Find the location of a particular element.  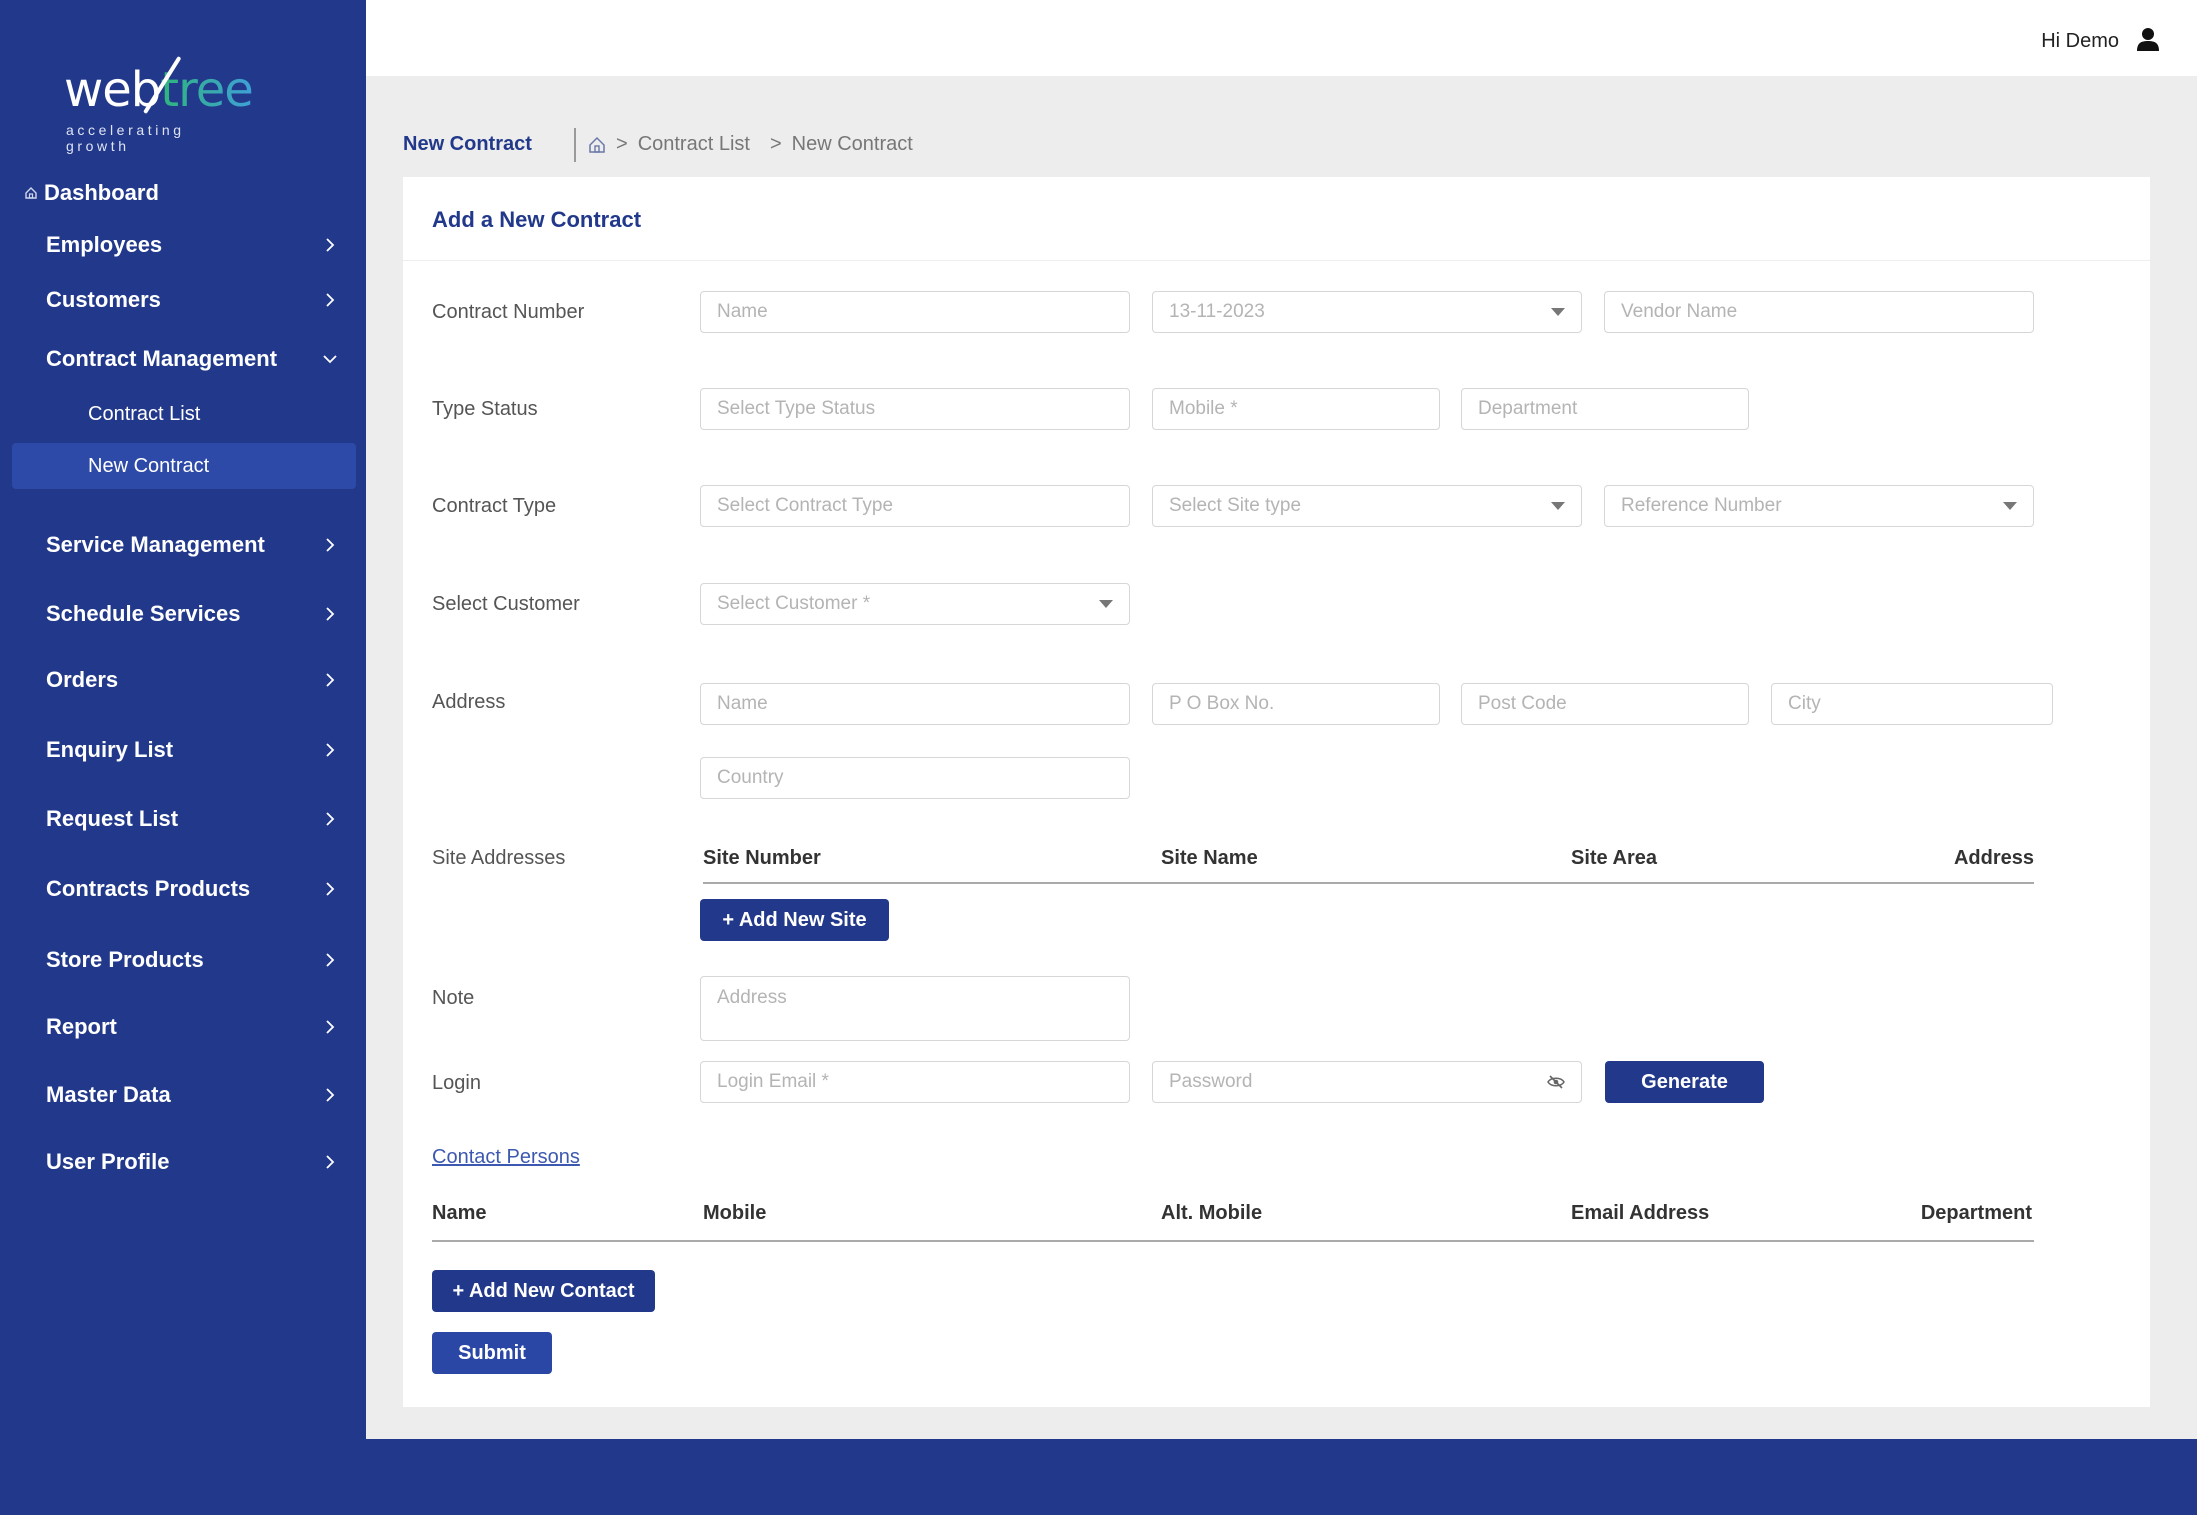

sidebar-item-label: Master Data is located at coordinates (108, 1094).